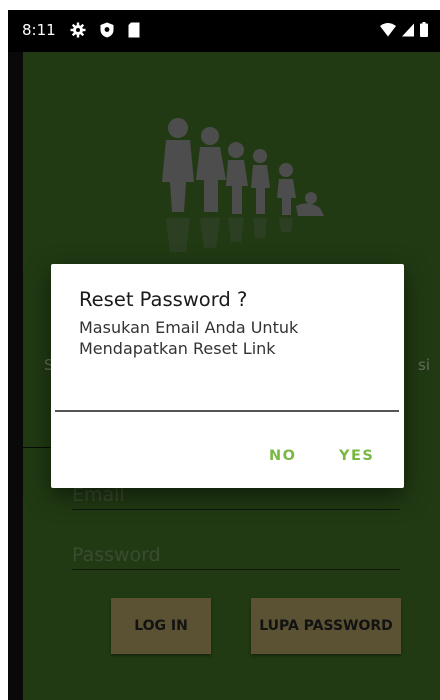 Image resolution: width=440 pixels, height=700 pixels. What do you see at coordinates (388, 31) in the screenshot?
I see `wifi-icon` at bounding box center [388, 31].